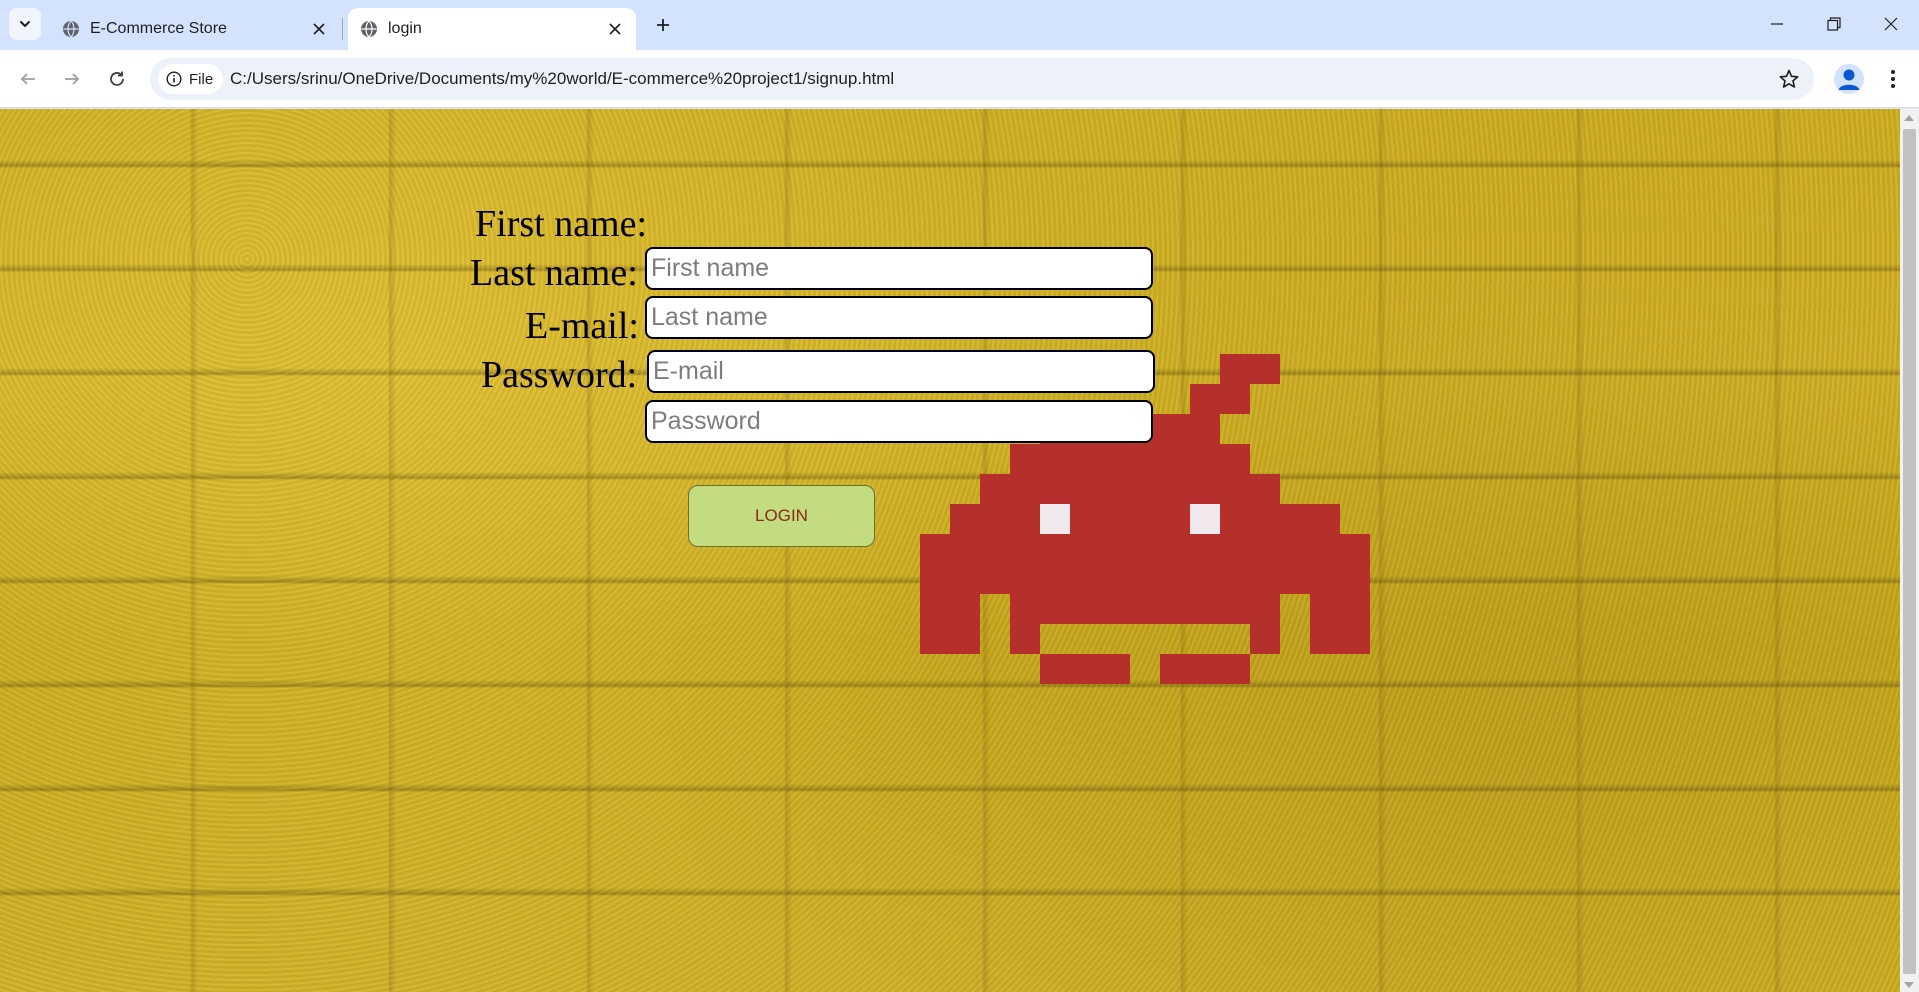 This screenshot has width=1919, height=992. I want to click on minimize-icon, so click(1777, 24).